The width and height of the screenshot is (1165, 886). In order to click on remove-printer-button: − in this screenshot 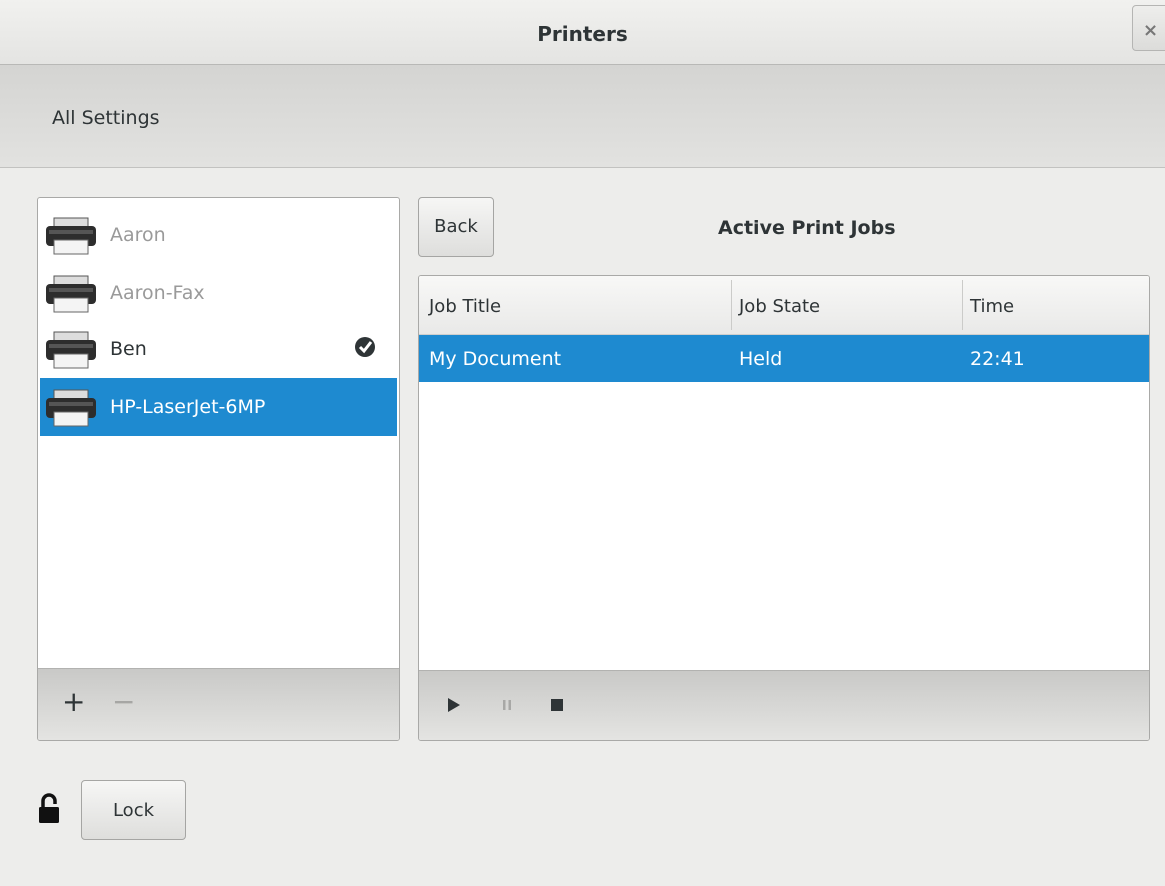, I will do `click(123, 702)`.